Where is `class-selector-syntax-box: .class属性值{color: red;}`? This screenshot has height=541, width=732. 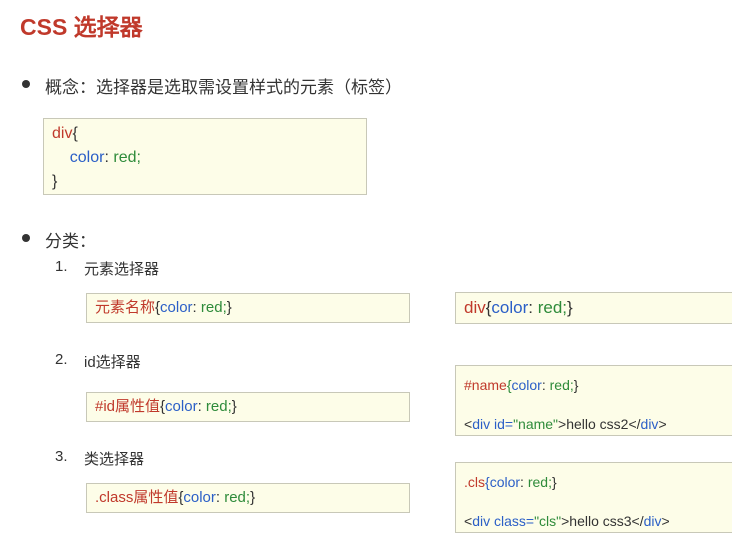 class-selector-syntax-box: .class属性值{color: red;} is located at coordinates (248, 498).